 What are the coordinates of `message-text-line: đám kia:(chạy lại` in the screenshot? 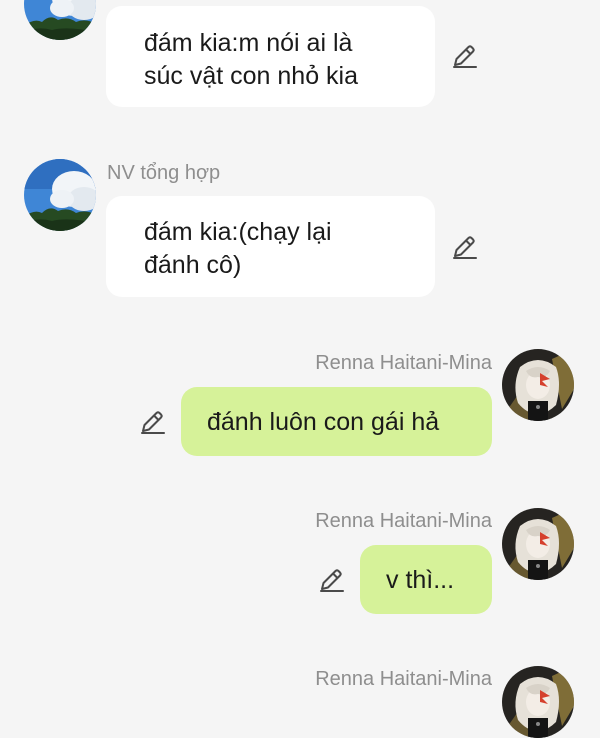 It's located at (238, 232).